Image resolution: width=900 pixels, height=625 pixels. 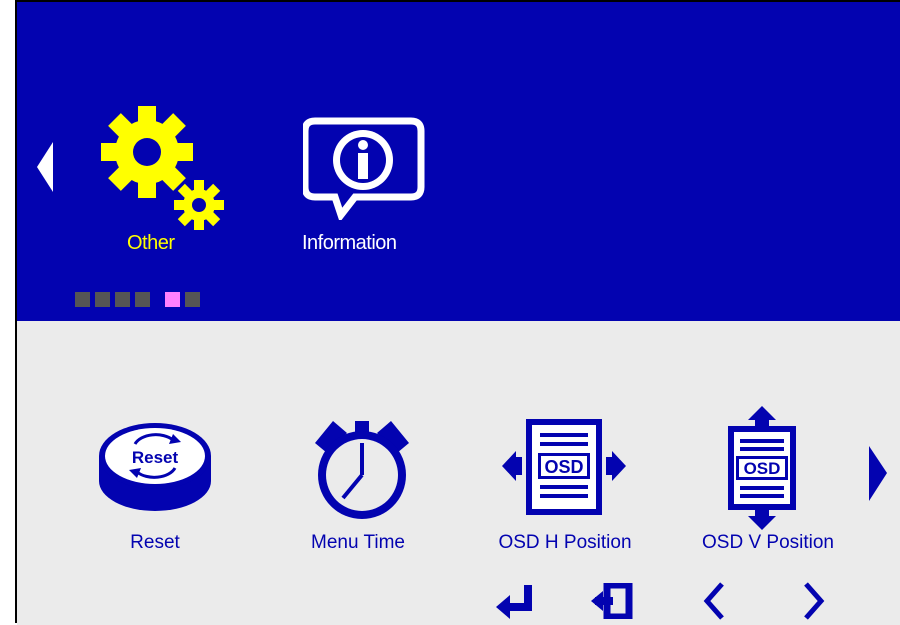 I want to click on osd-h-icon-text: OSD, so click(x=563, y=467).